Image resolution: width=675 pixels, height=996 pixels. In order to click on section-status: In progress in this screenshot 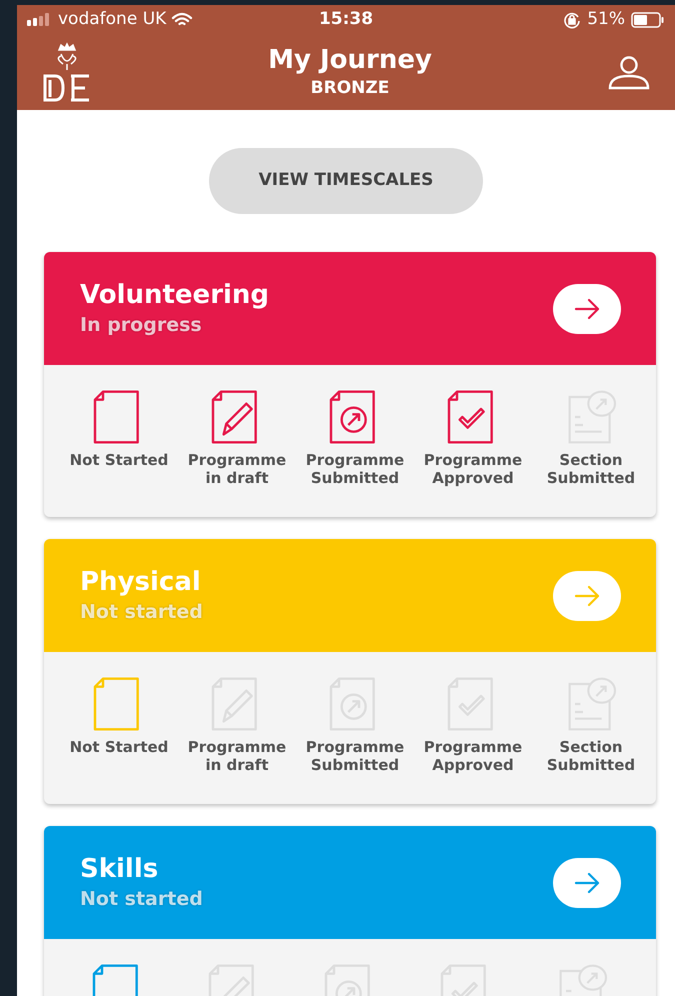, I will do `click(141, 325)`.